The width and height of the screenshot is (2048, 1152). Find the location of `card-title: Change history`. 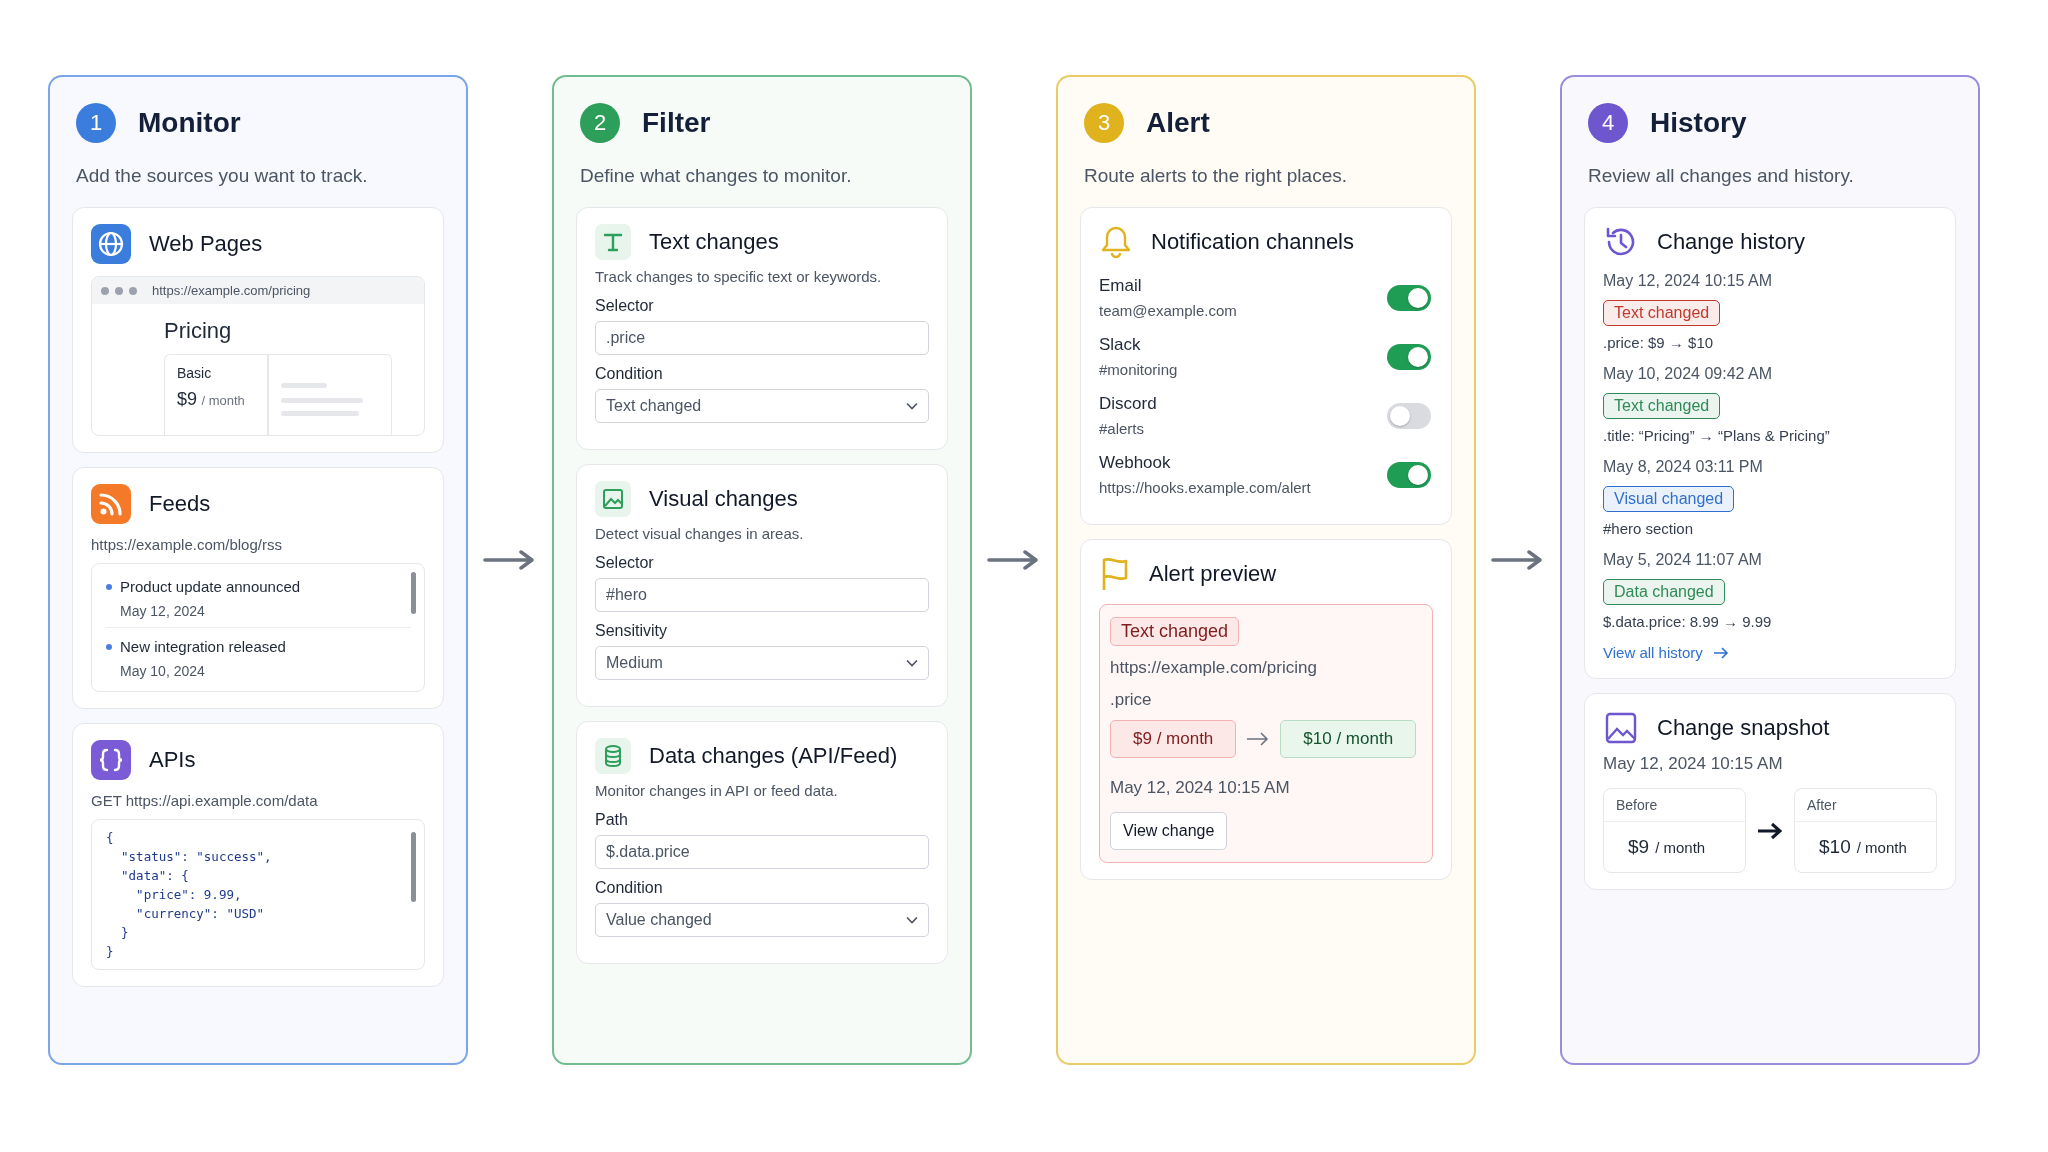

card-title: Change history is located at coordinates (1731, 242).